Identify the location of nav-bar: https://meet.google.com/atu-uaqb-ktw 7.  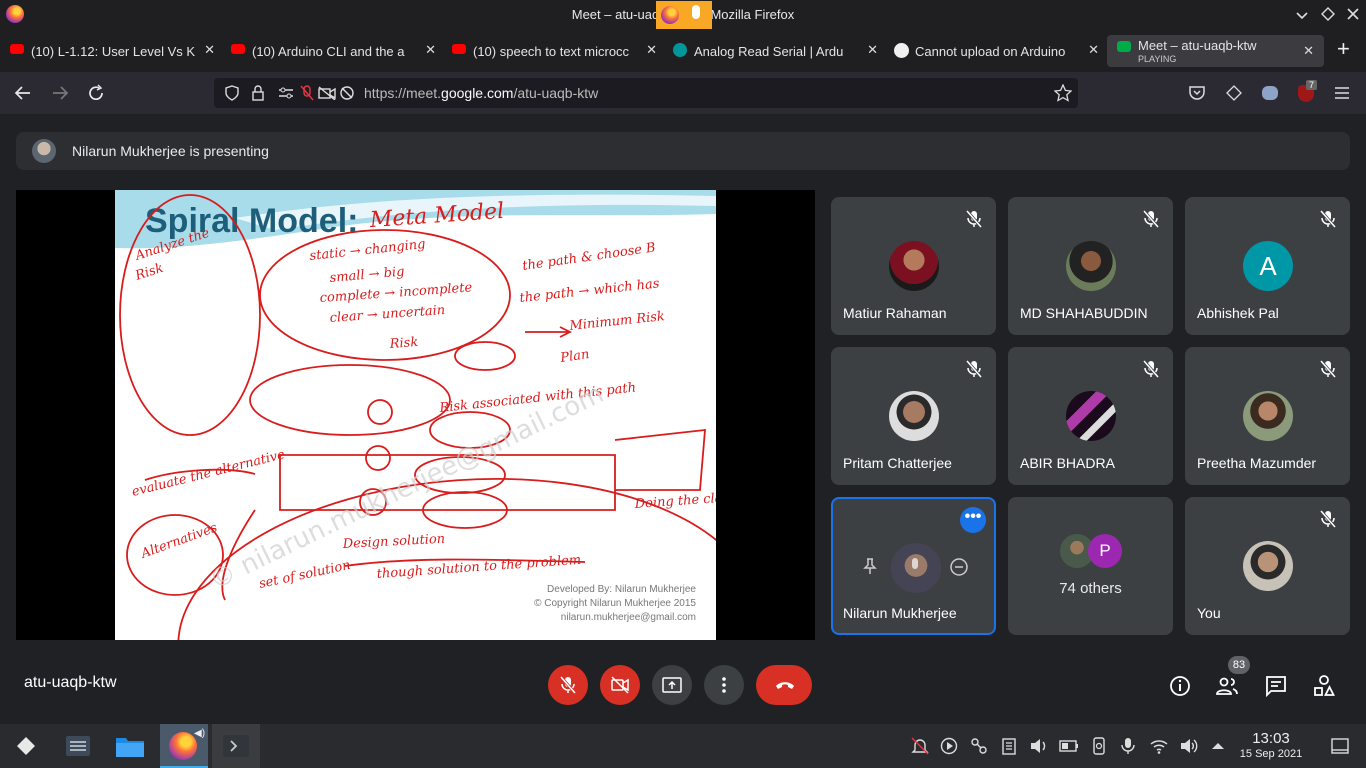
(683, 93).